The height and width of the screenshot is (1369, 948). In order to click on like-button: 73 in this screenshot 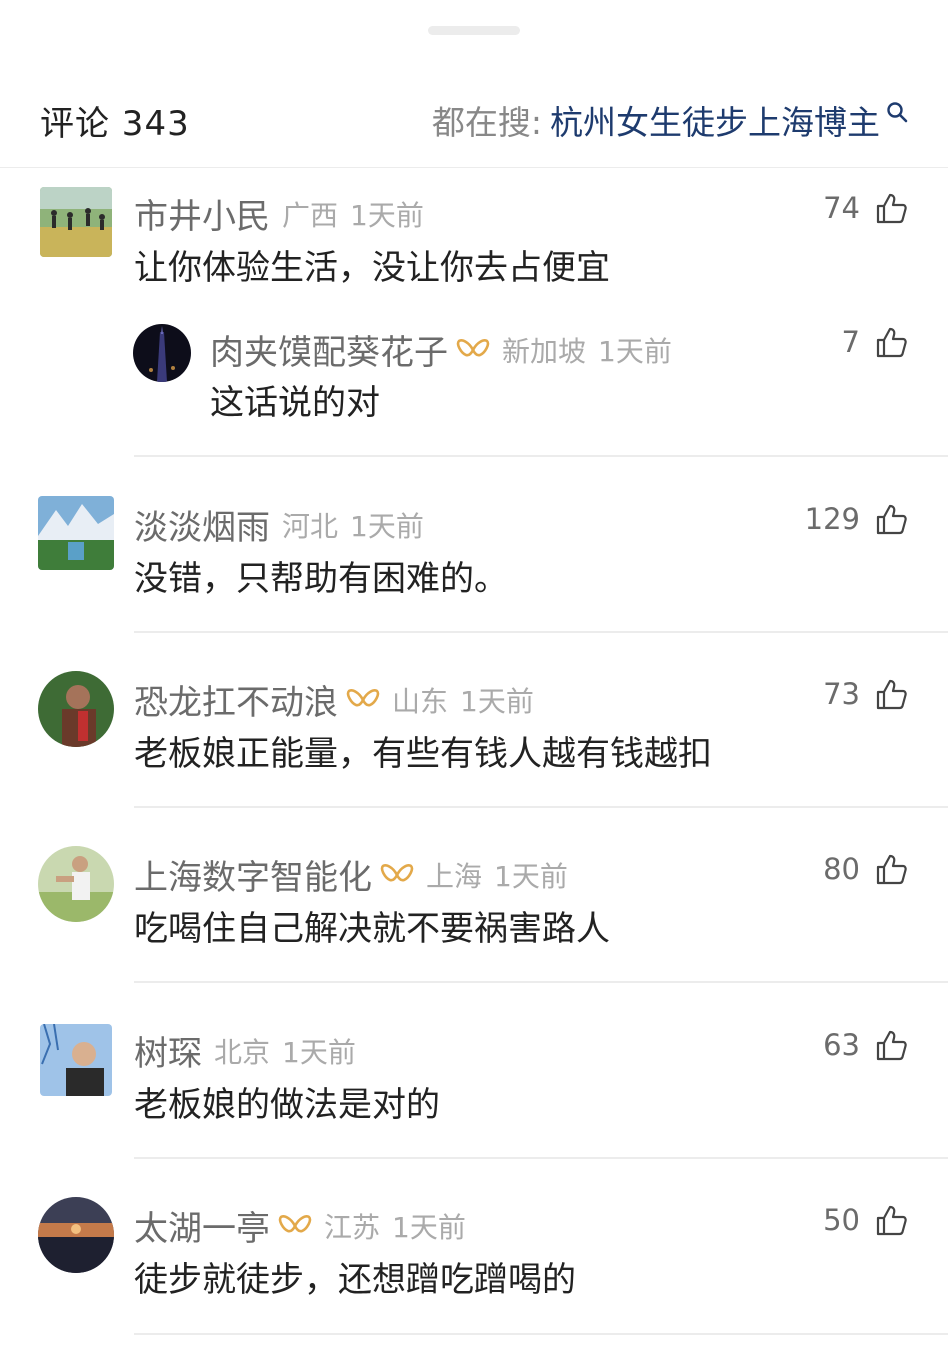, I will do `click(865, 694)`.